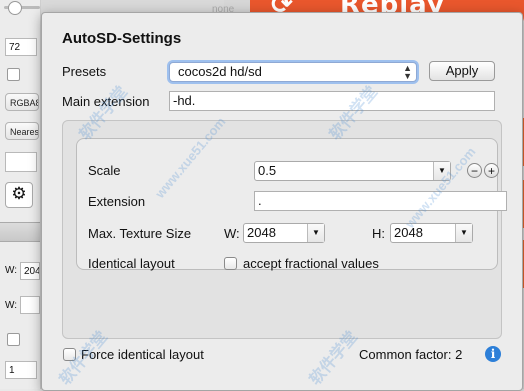 The image size is (524, 391). I want to click on main-extension-field: -hd., so click(332, 101).